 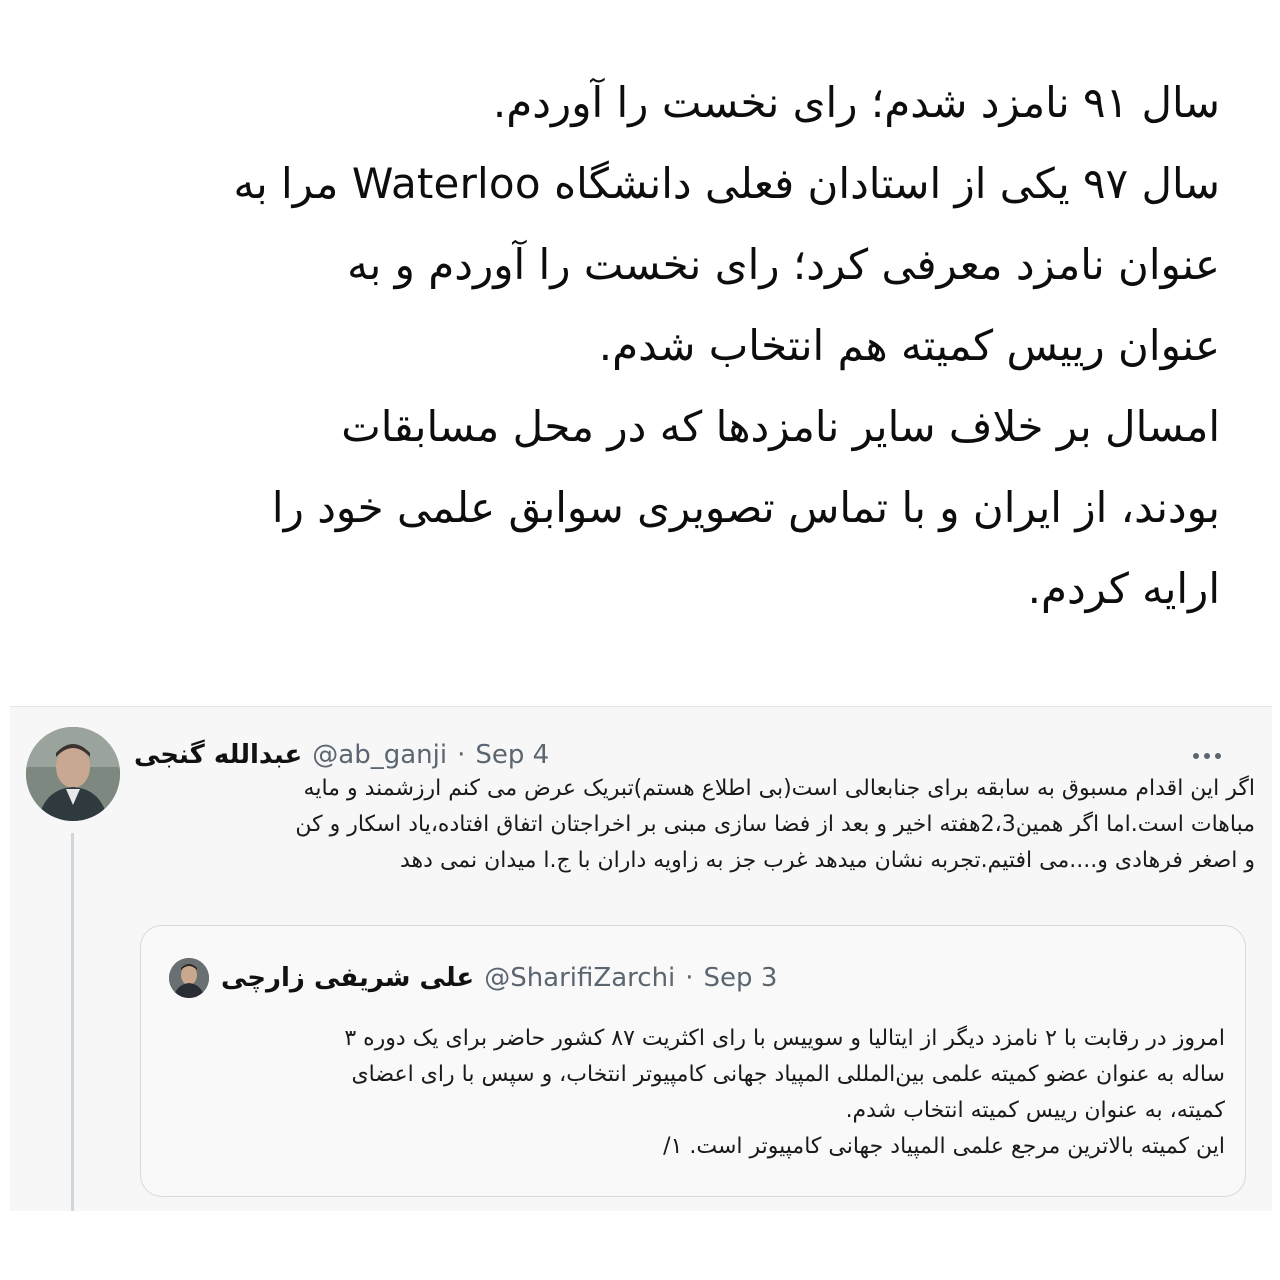 I want to click on headline-line: ارایه کردم., so click(x=1123, y=588).